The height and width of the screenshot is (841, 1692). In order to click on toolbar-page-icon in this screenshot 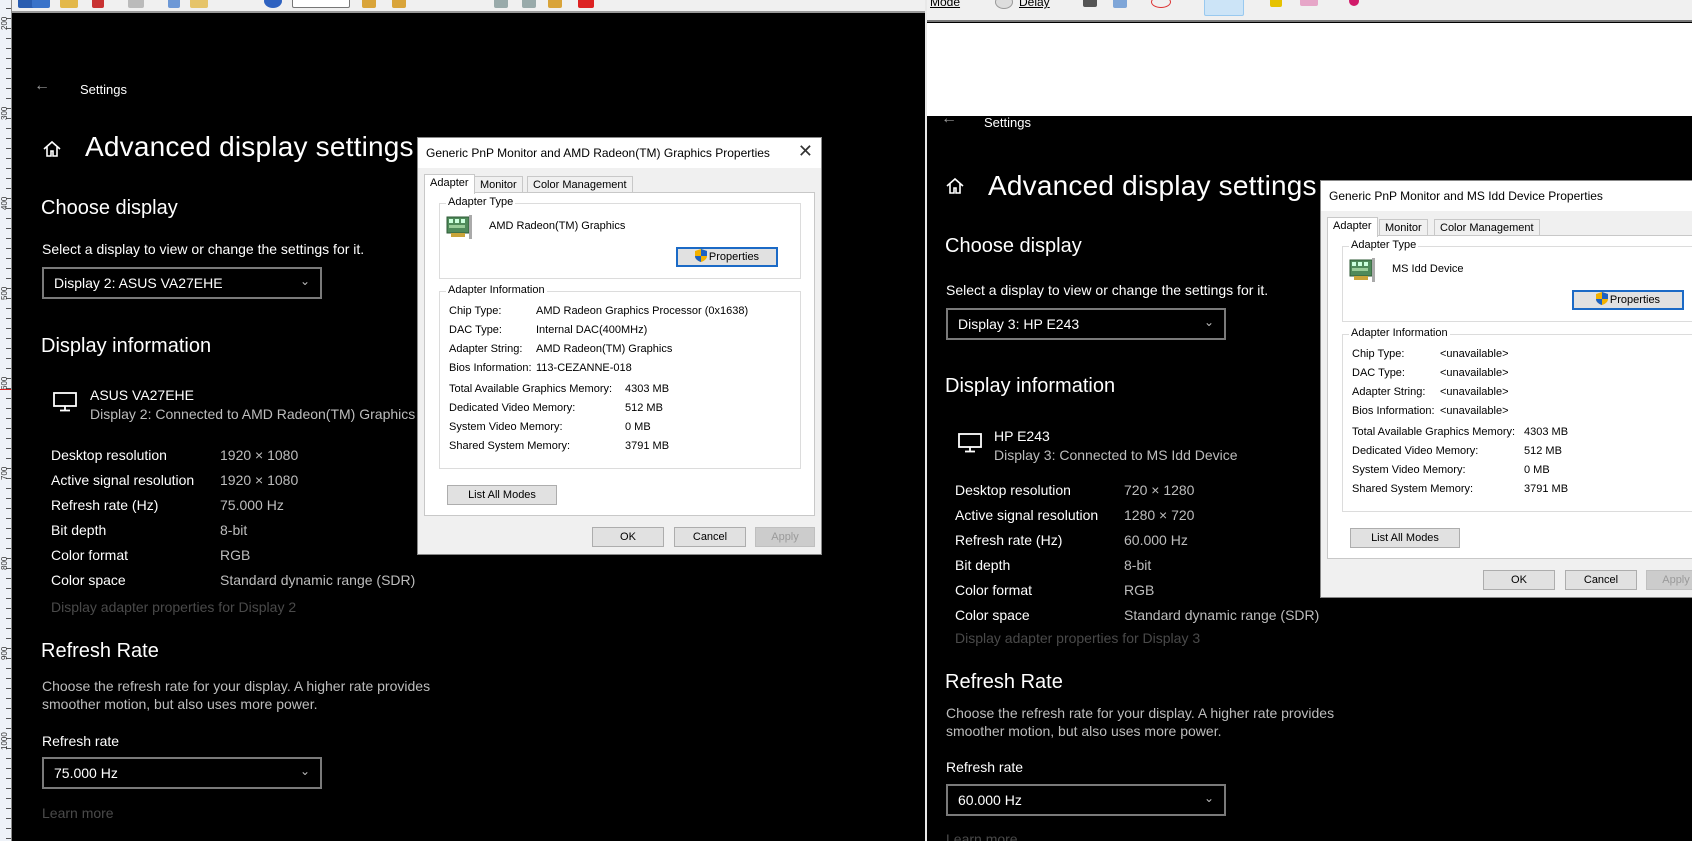, I will do `click(529, 4)`.